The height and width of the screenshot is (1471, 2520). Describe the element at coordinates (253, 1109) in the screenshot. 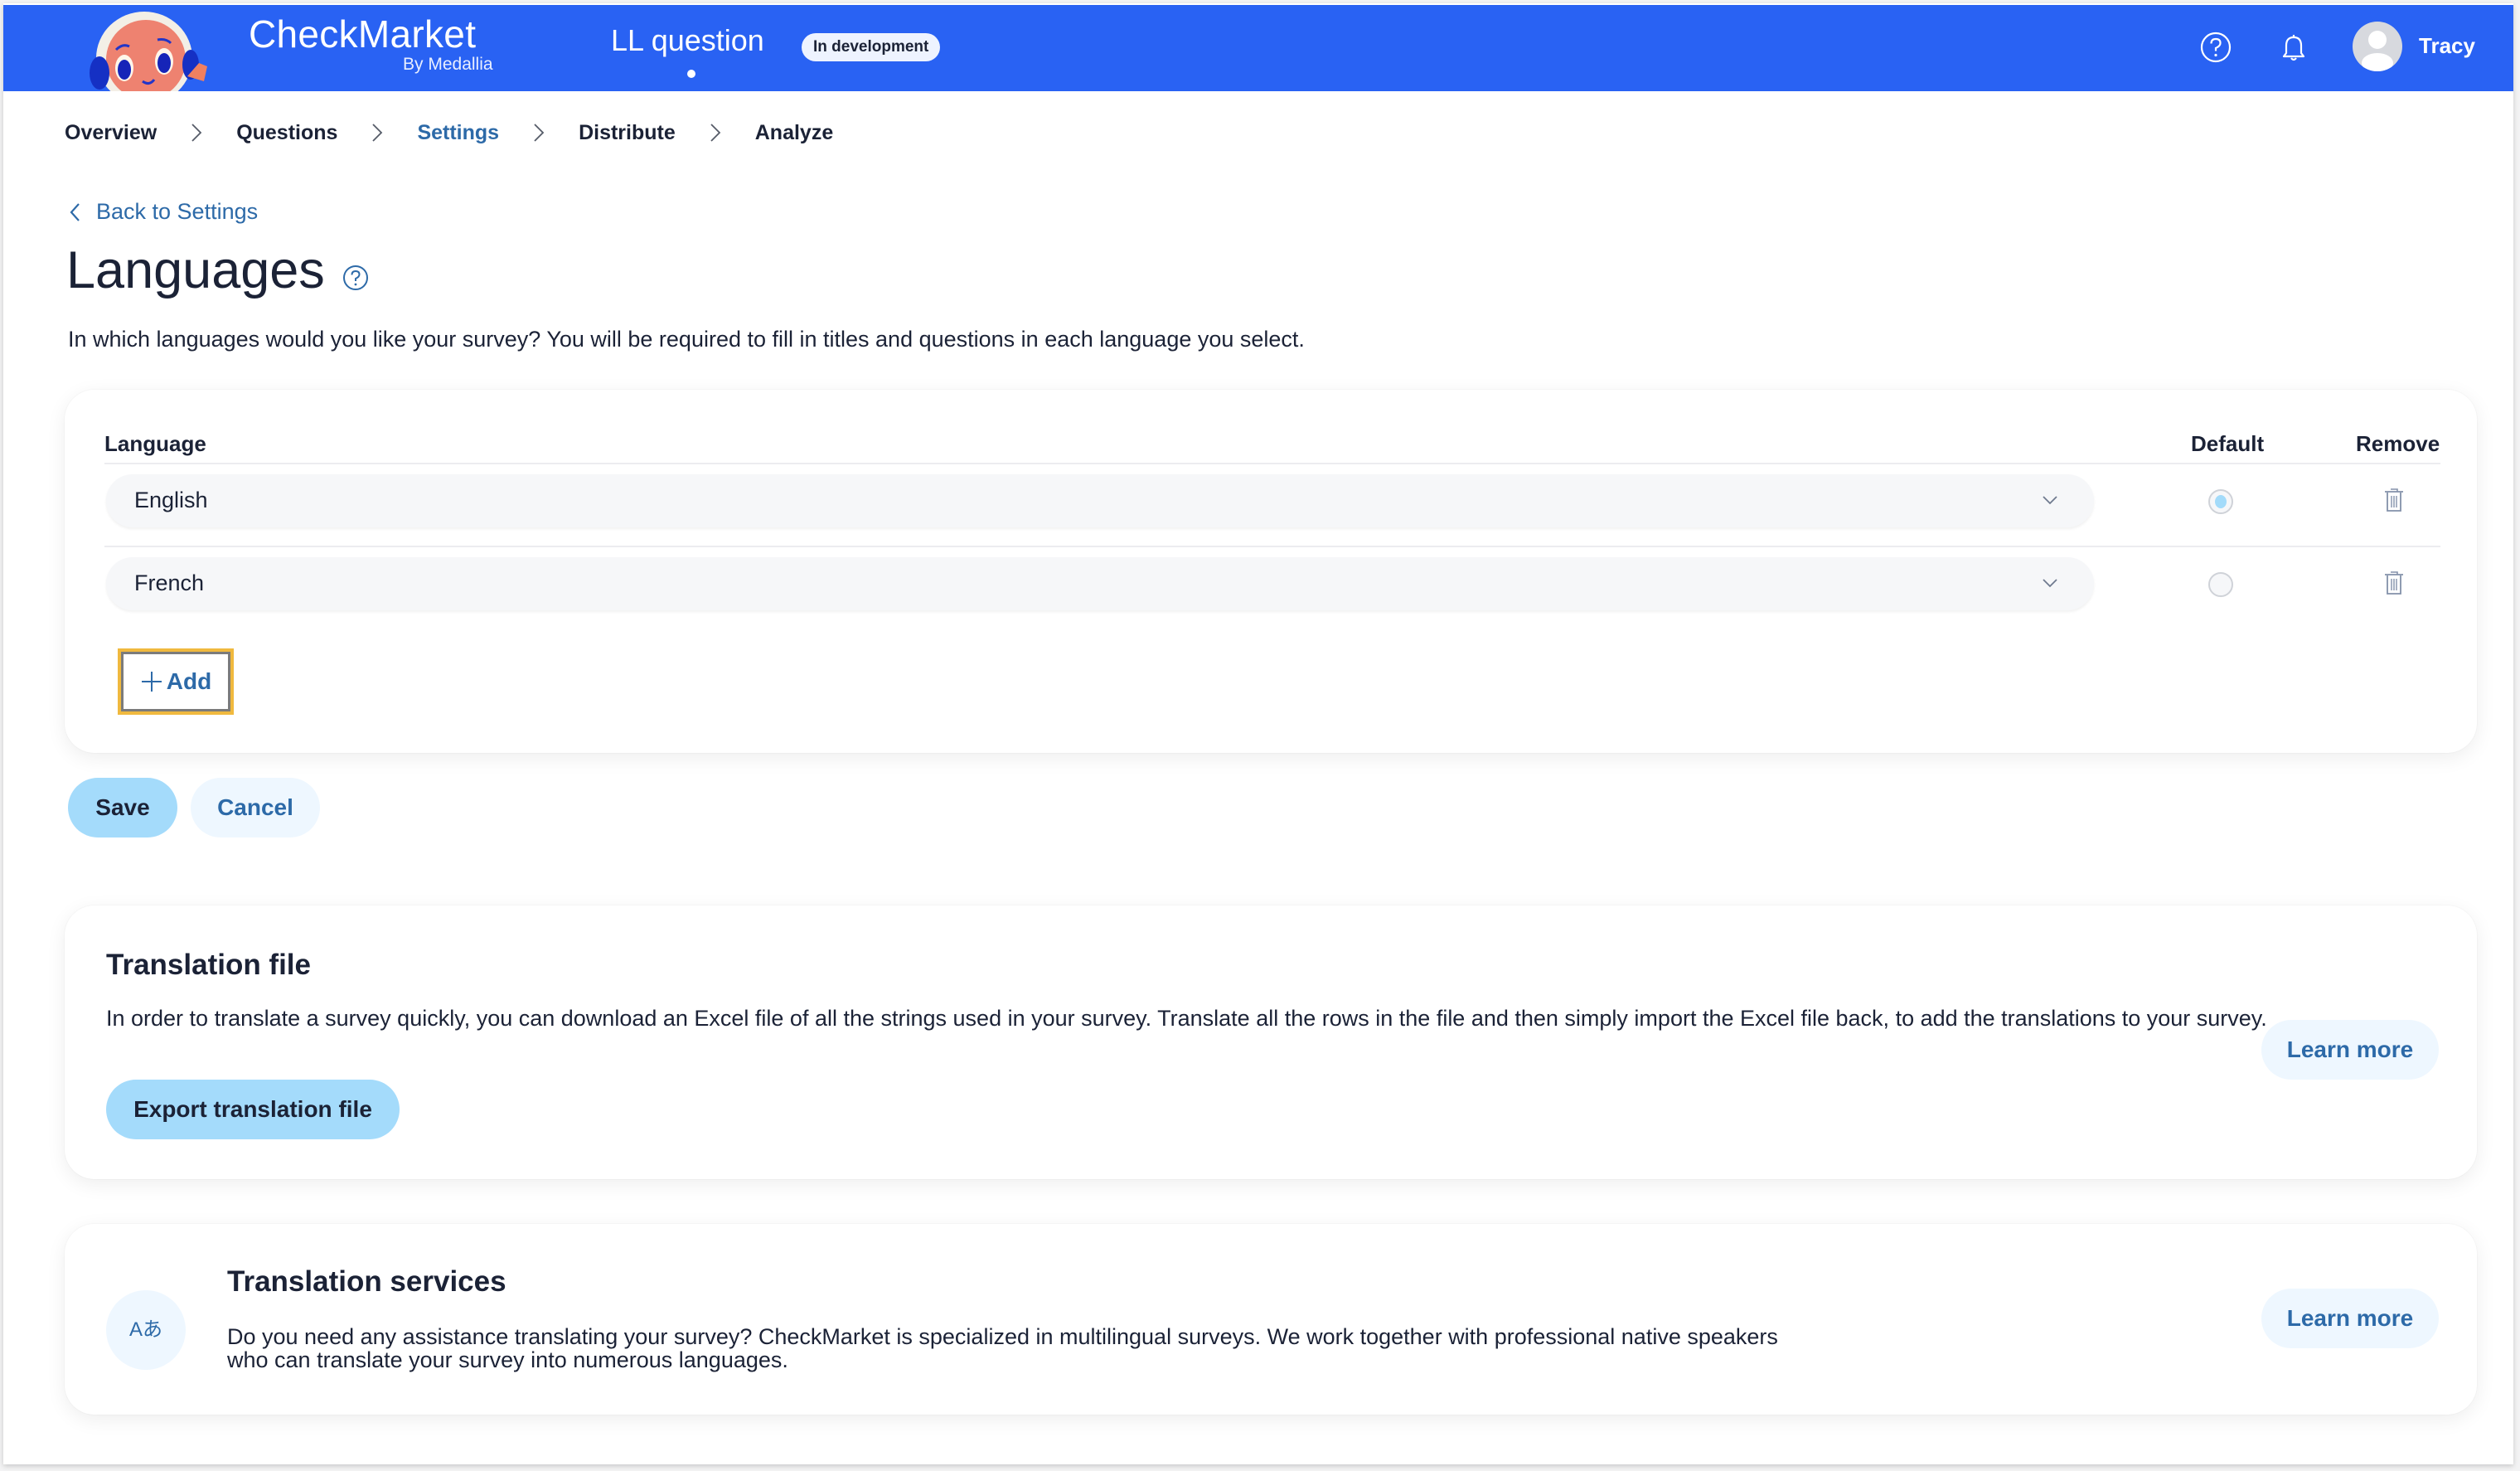

I see `export-translation-file-button: Export translation file` at that location.